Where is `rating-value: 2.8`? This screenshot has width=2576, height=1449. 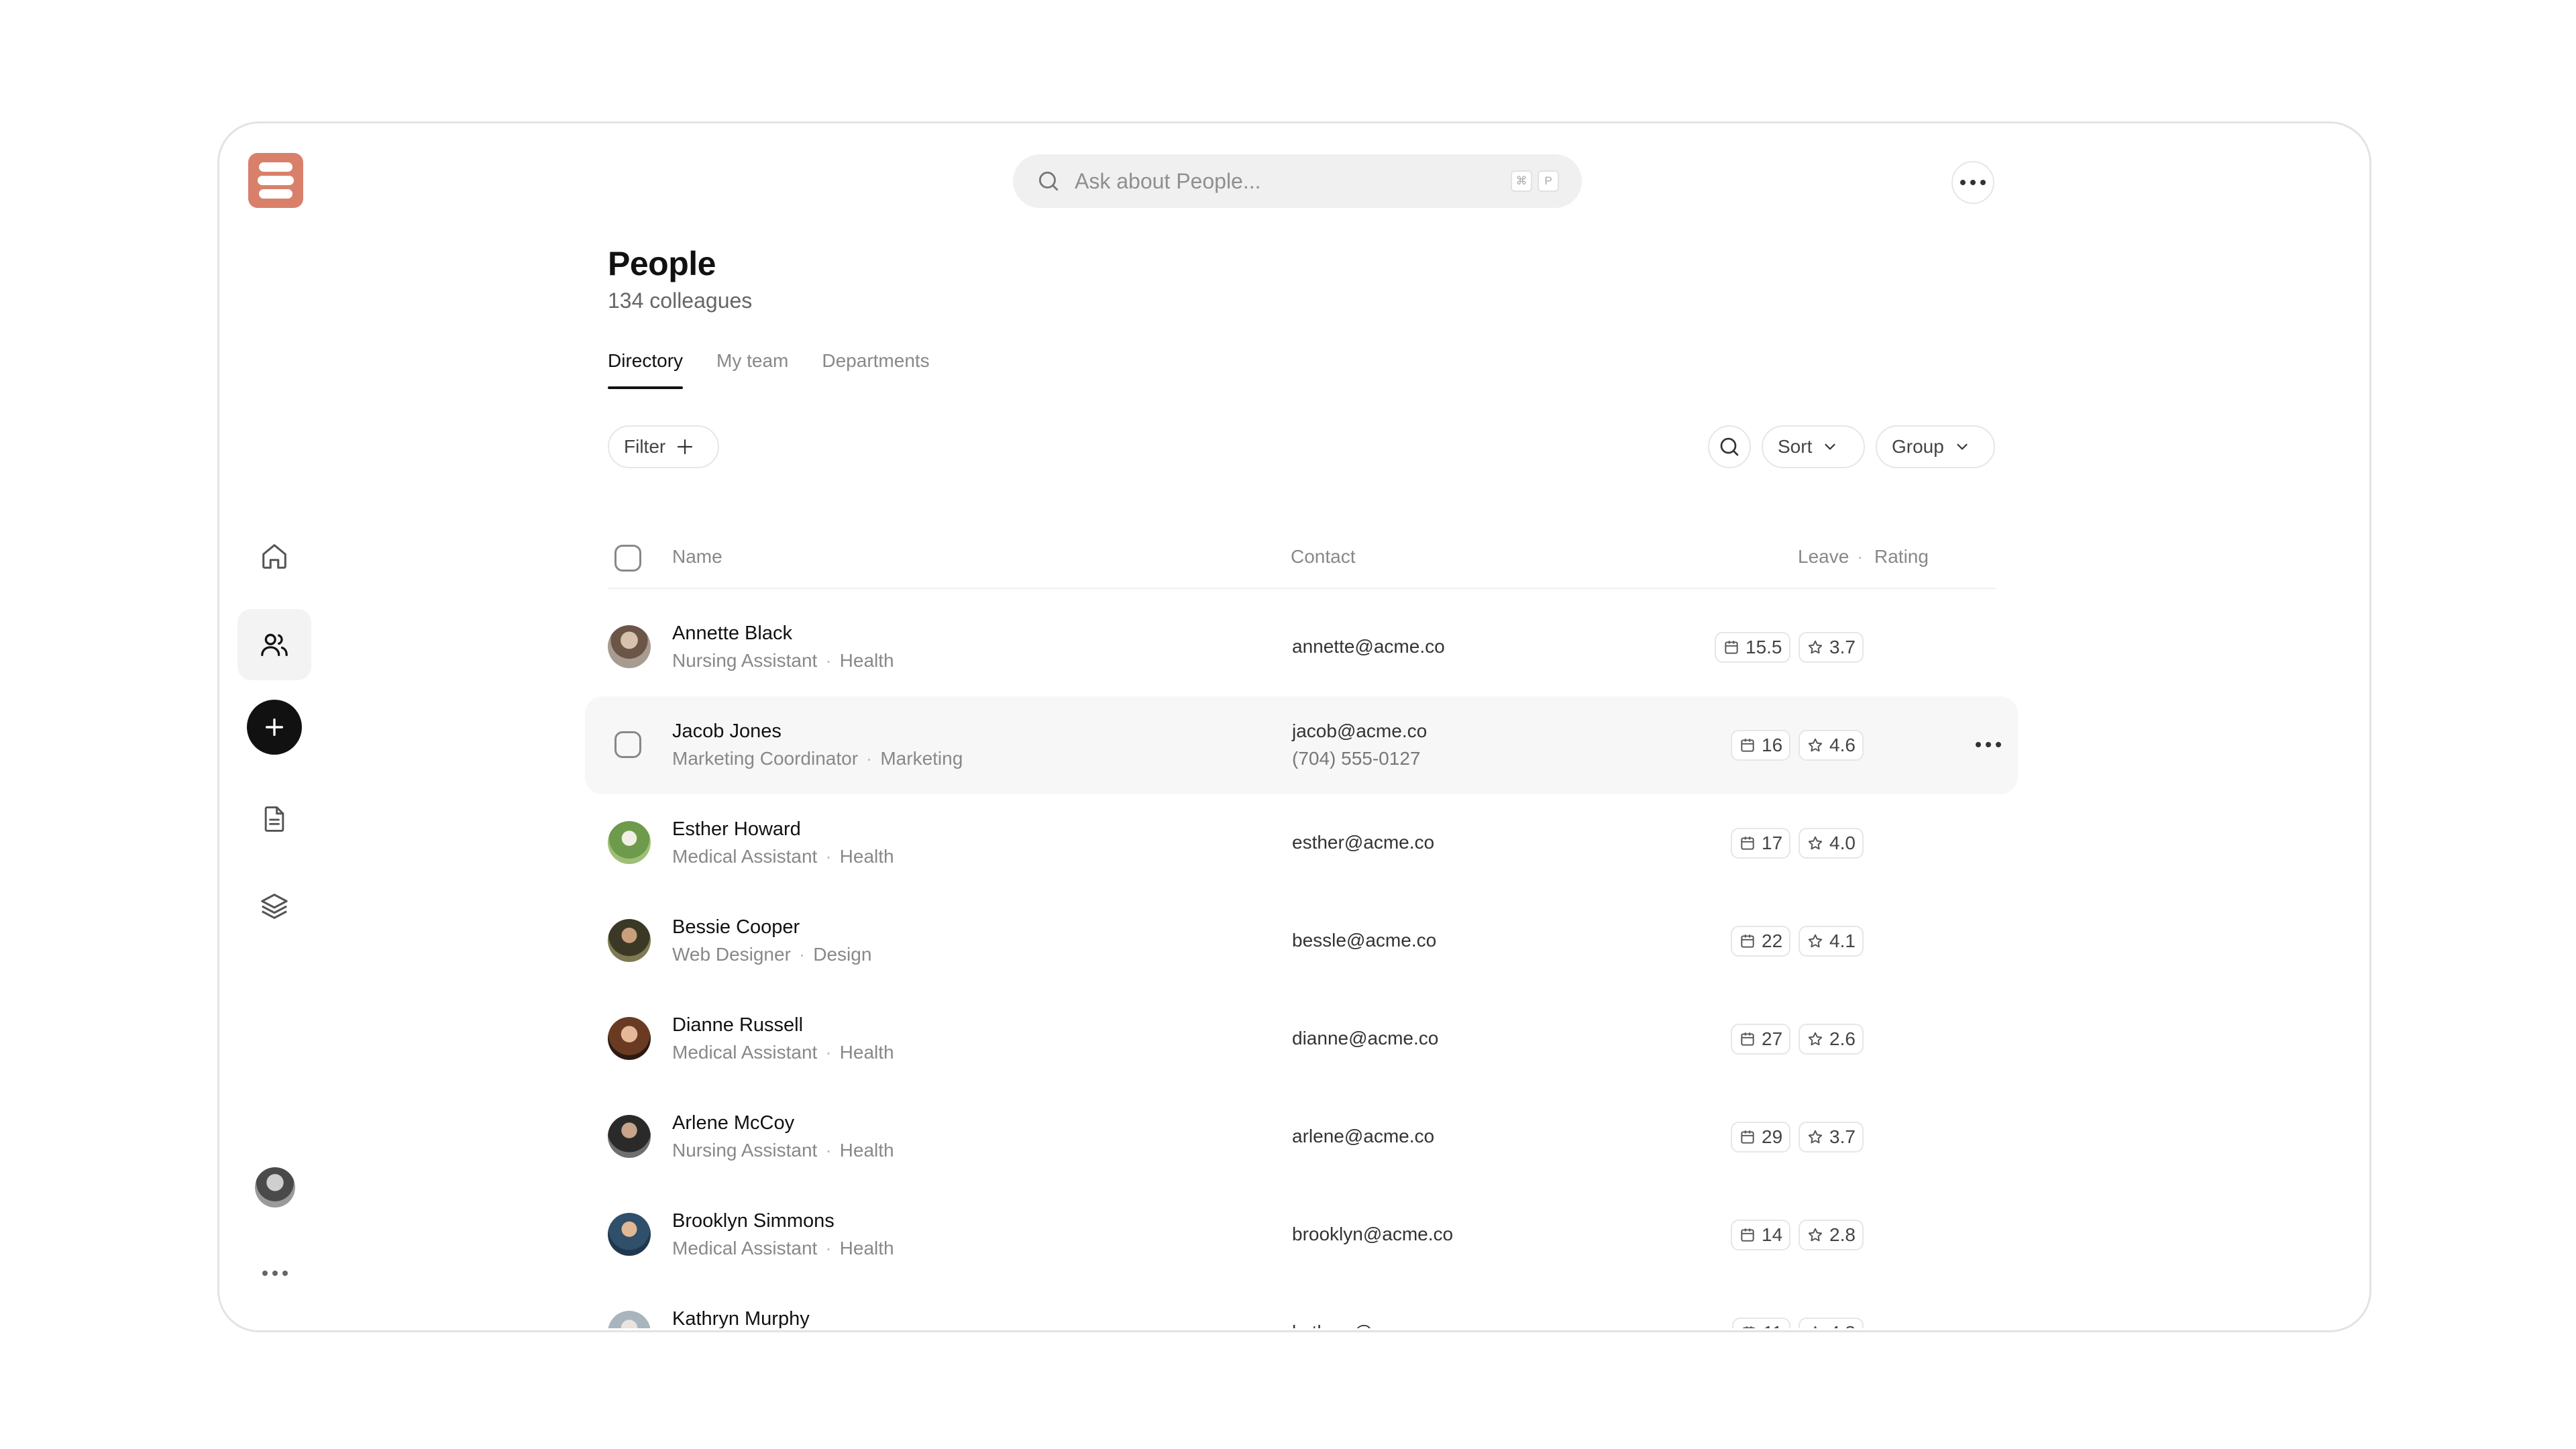 rating-value: 2.8 is located at coordinates (1842, 1234).